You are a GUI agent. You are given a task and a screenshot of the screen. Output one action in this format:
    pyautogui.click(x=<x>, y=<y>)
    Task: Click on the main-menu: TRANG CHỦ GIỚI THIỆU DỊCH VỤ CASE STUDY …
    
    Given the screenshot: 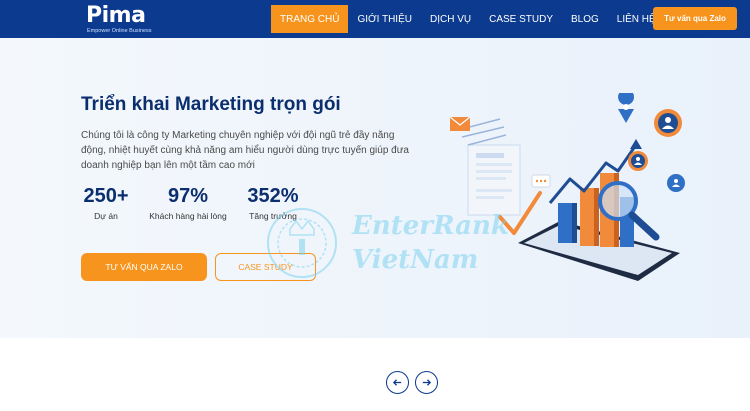 What is the action you would take?
    pyautogui.click(x=468, y=19)
    